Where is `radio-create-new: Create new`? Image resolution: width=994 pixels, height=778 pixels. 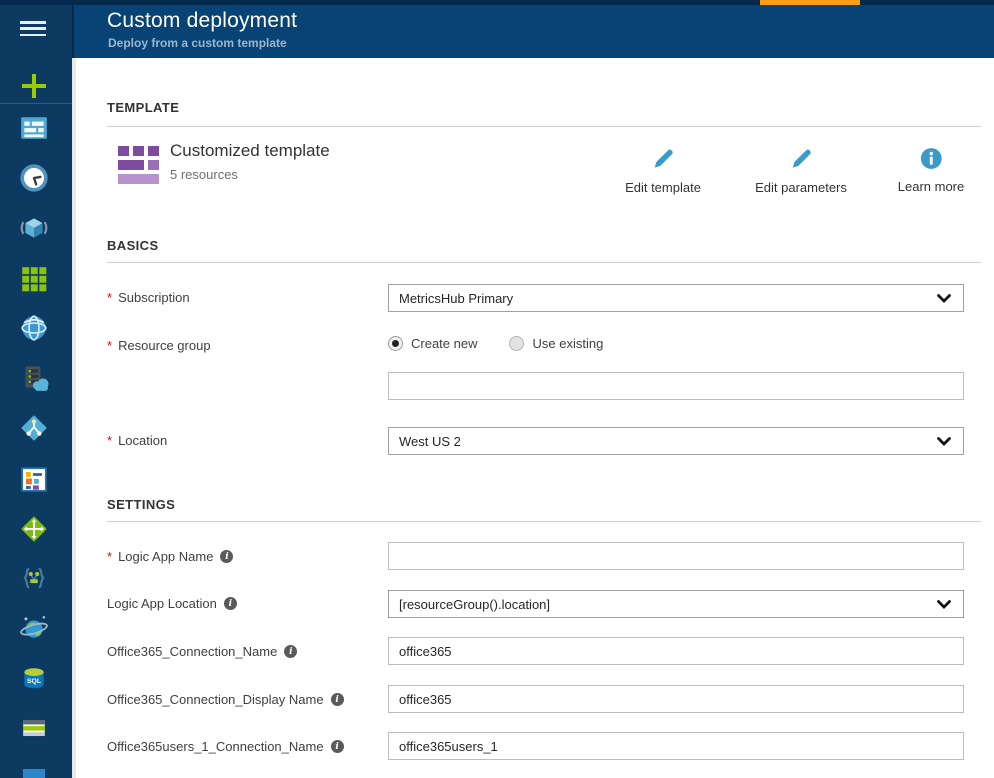
radio-create-new: Create new is located at coordinates (432, 343).